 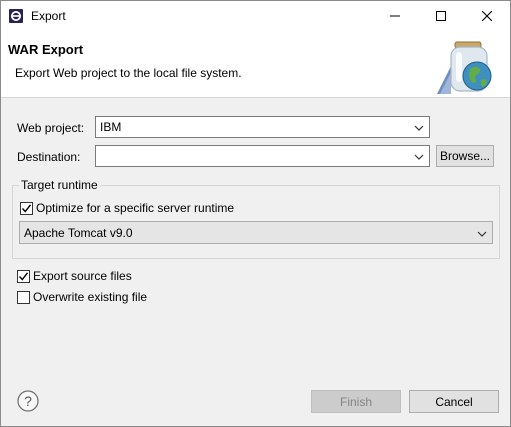 What do you see at coordinates (51, 128) in the screenshot?
I see `web-project-label: Web project:` at bounding box center [51, 128].